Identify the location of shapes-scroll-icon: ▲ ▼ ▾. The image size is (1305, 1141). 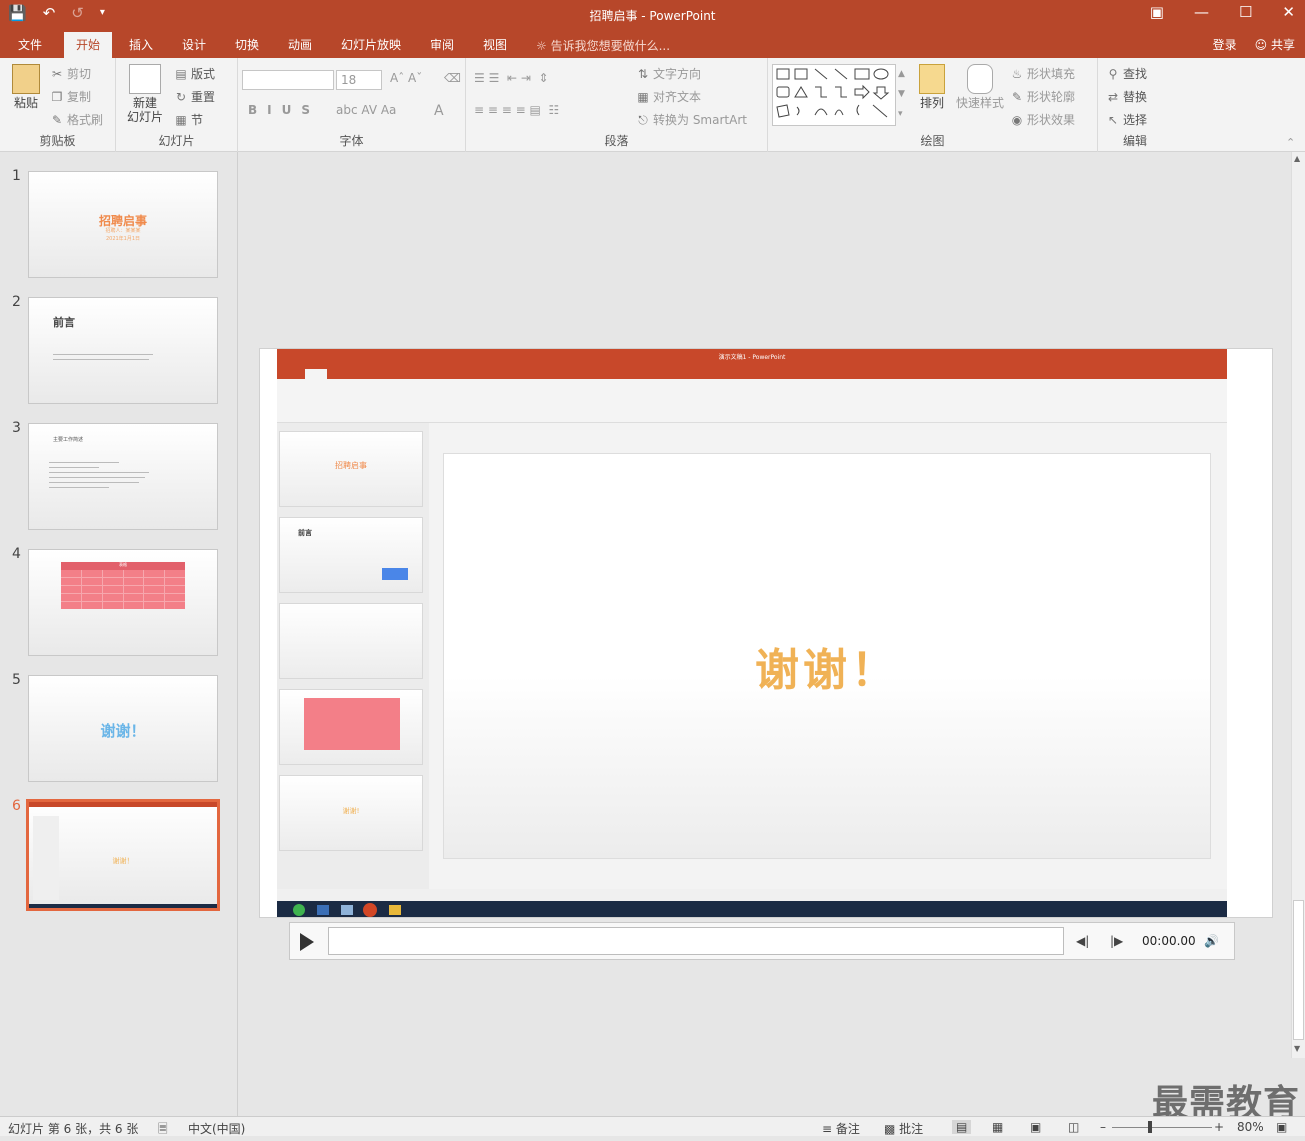
(901, 94).